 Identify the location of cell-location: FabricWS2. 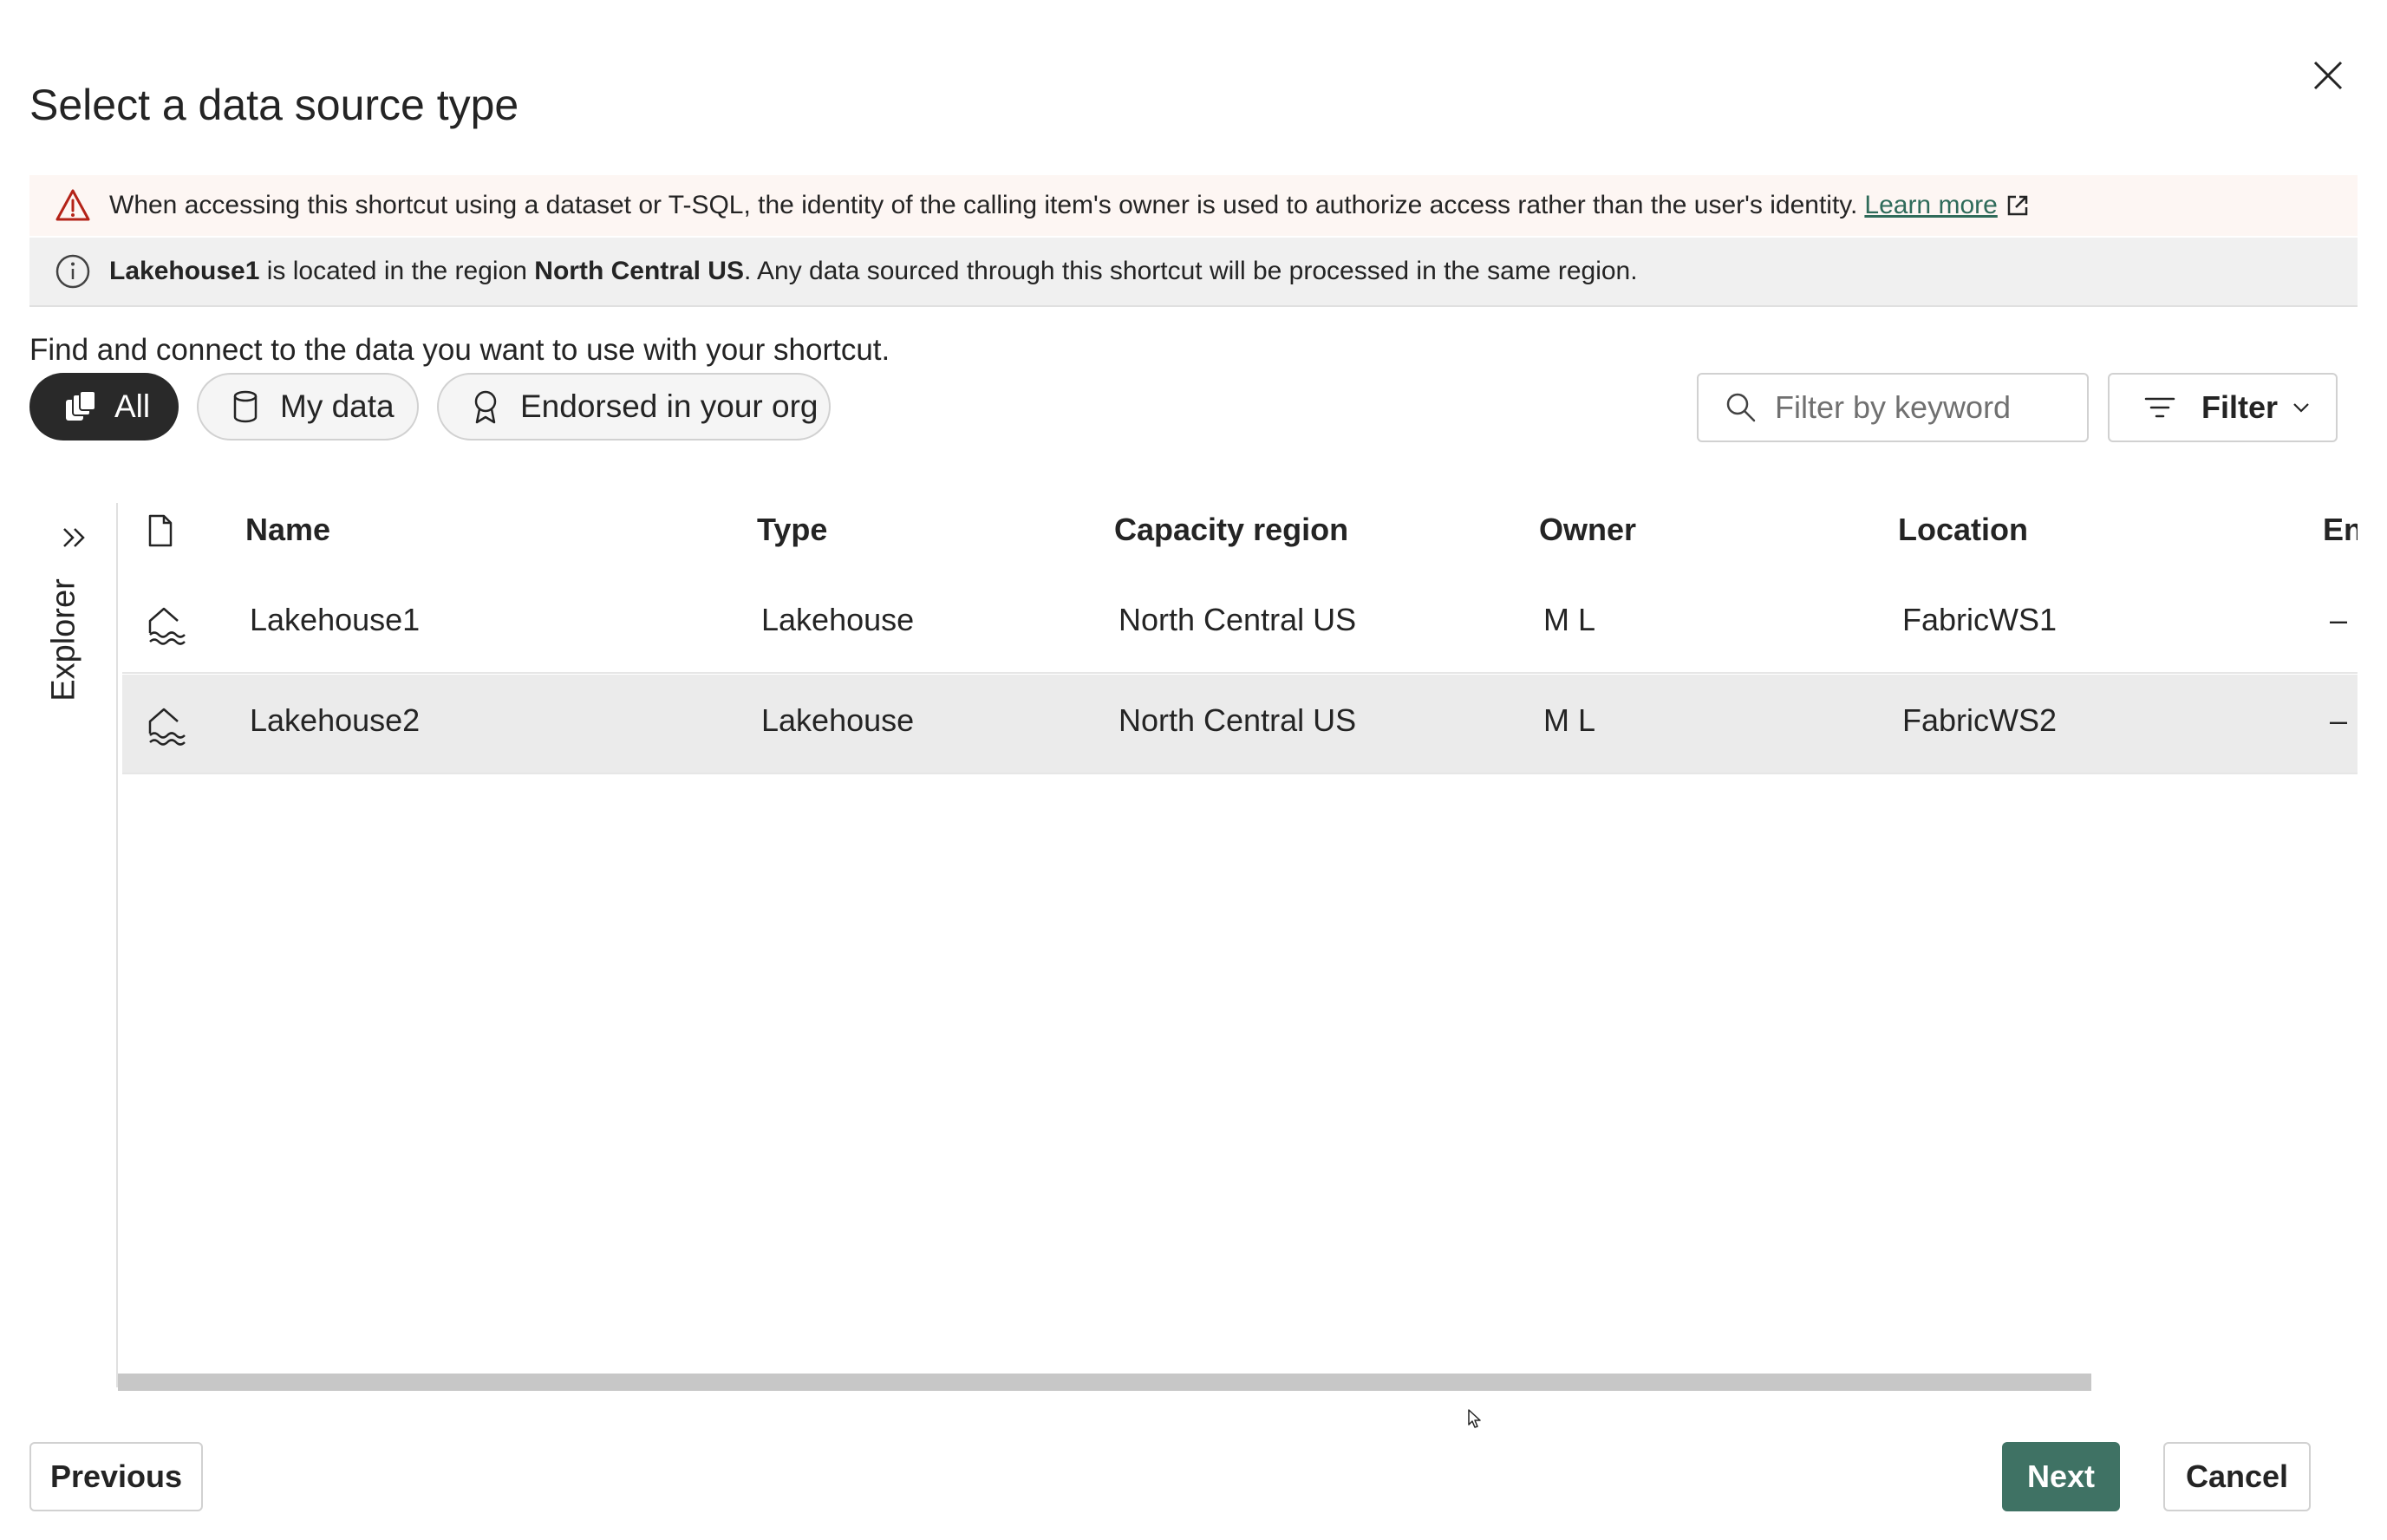
(1980, 720).